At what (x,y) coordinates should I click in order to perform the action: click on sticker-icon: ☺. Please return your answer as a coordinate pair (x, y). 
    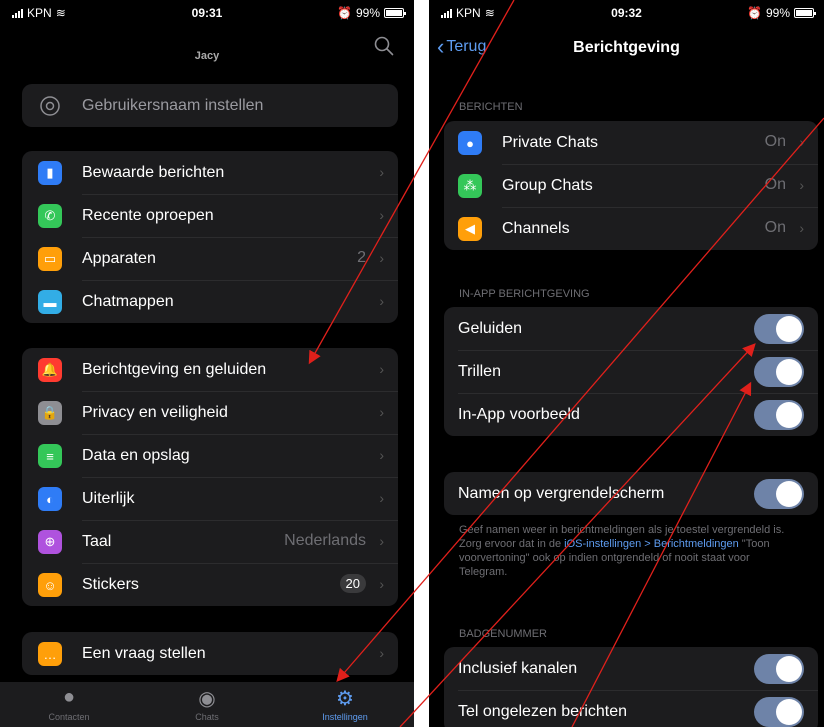
    Looking at the image, I should click on (50, 585).